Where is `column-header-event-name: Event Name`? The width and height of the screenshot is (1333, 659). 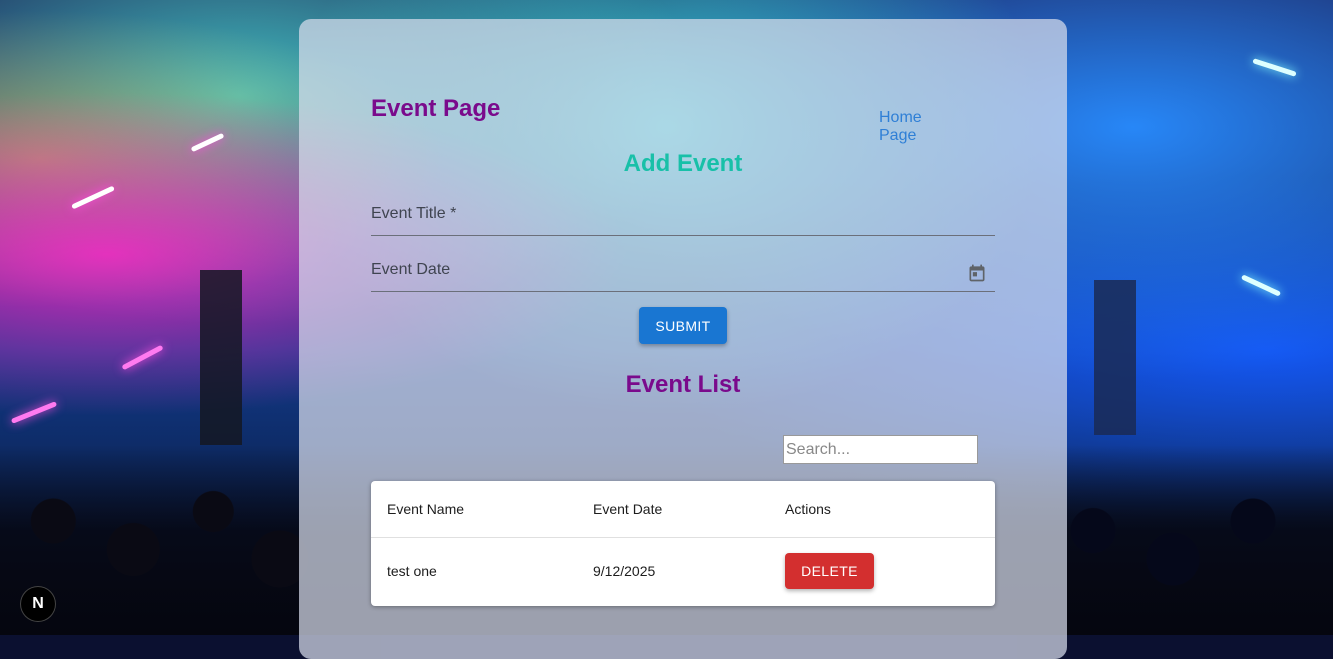 column-header-event-name: Event Name is located at coordinates (426, 508).